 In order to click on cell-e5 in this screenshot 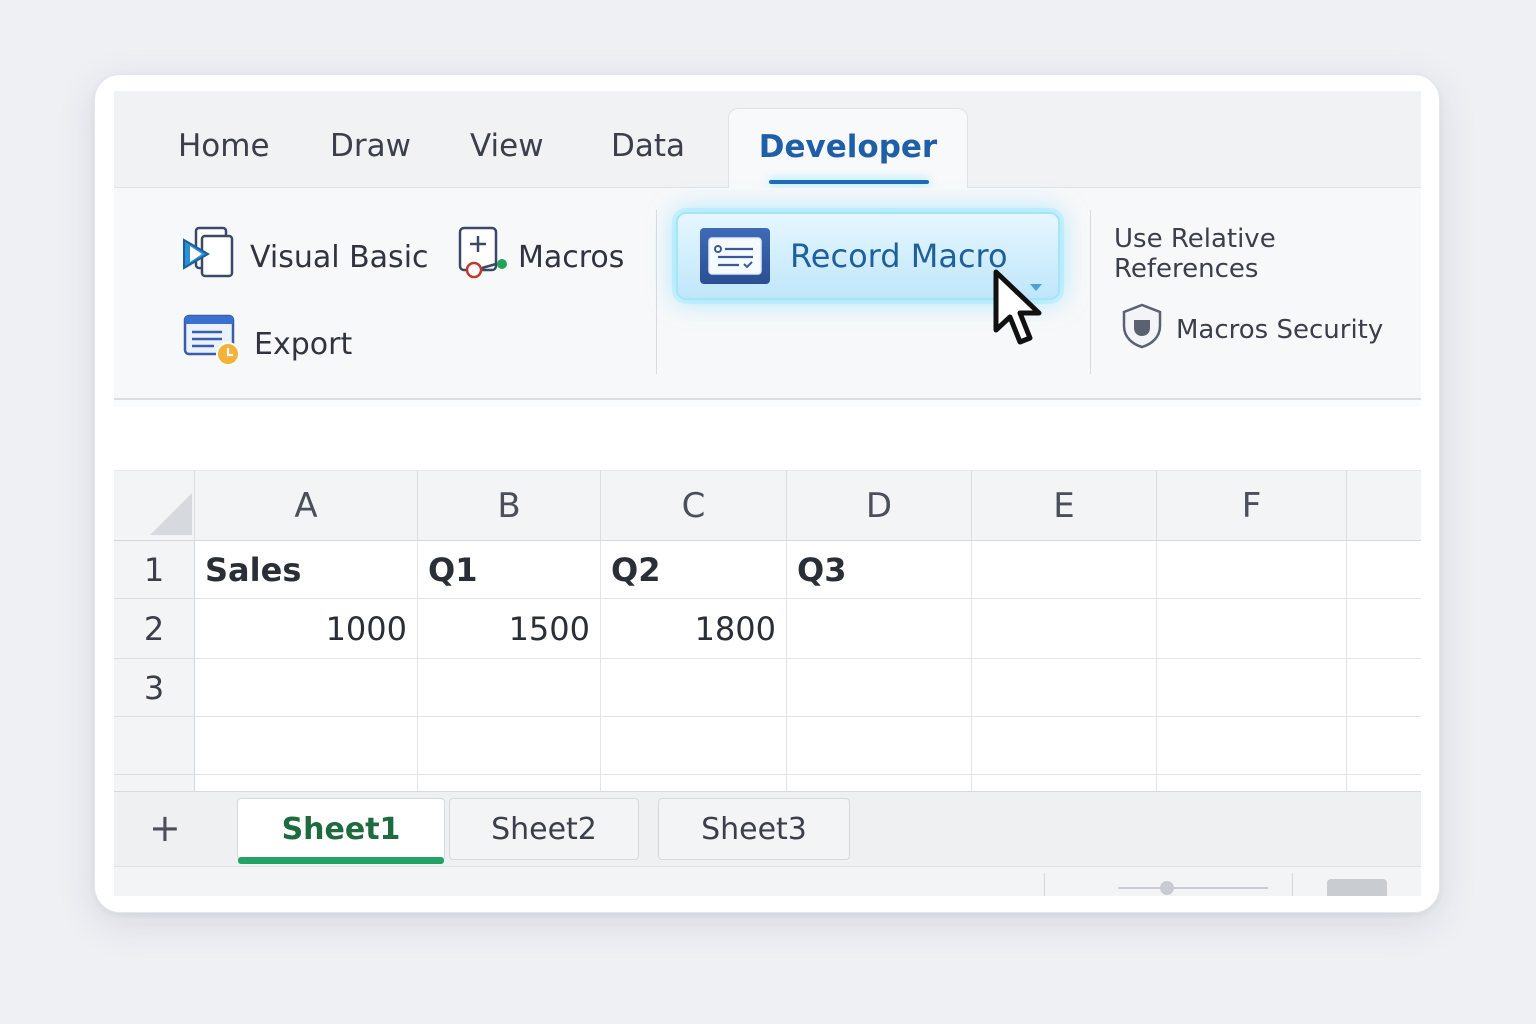, I will do `click(1064, 783)`.